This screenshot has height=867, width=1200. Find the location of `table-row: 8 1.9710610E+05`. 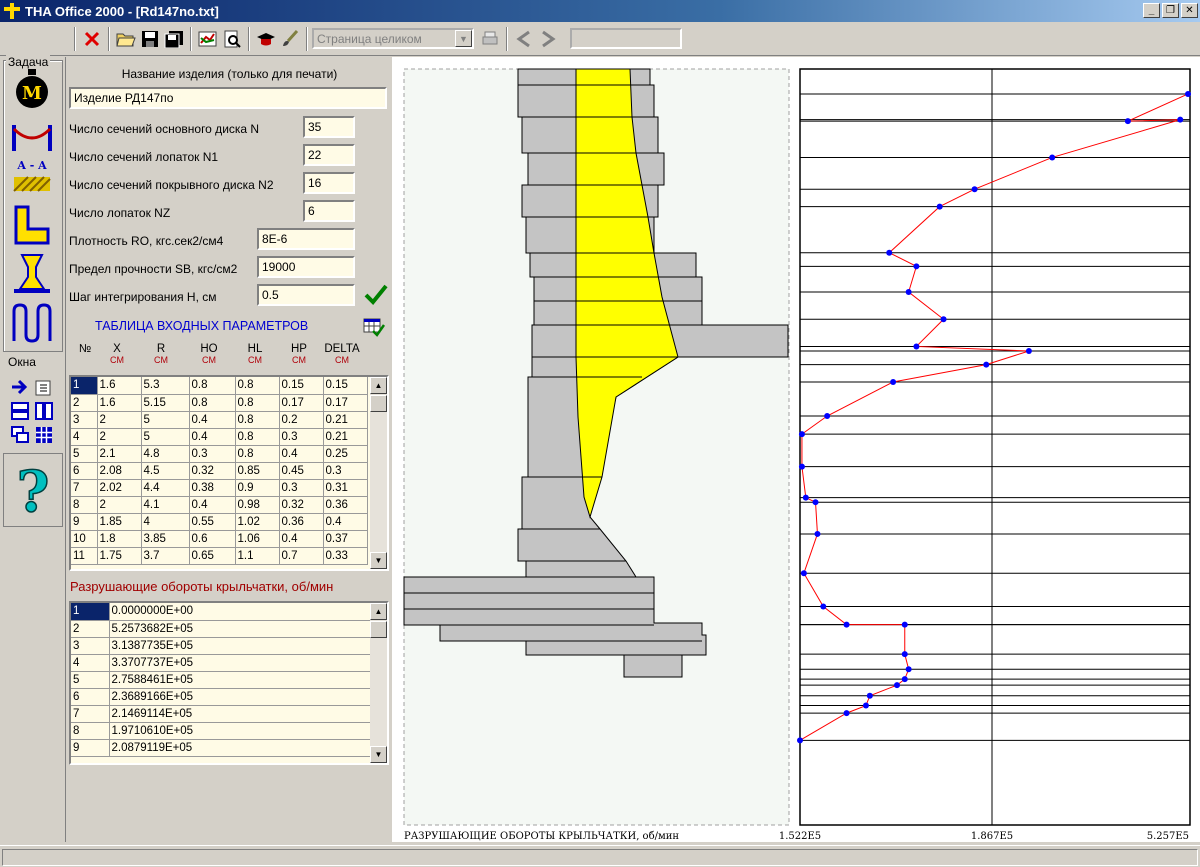

table-row: 8 1.9710610E+05 is located at coordinates (221, 731).